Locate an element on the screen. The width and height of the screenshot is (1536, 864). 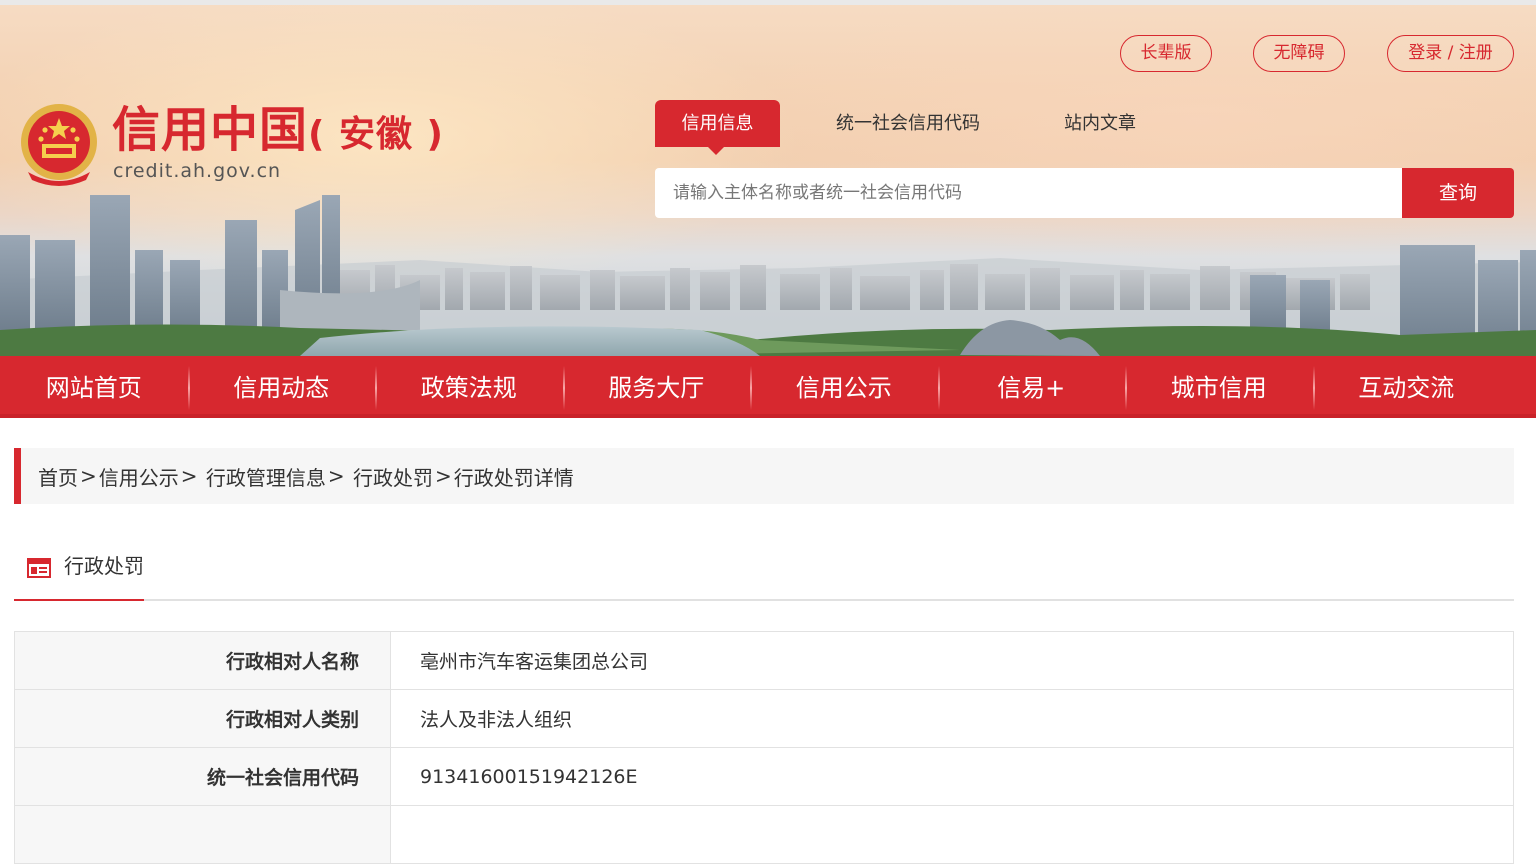
row-value-credit-code: 91341600151942126E is located at coordinates (952, 776).